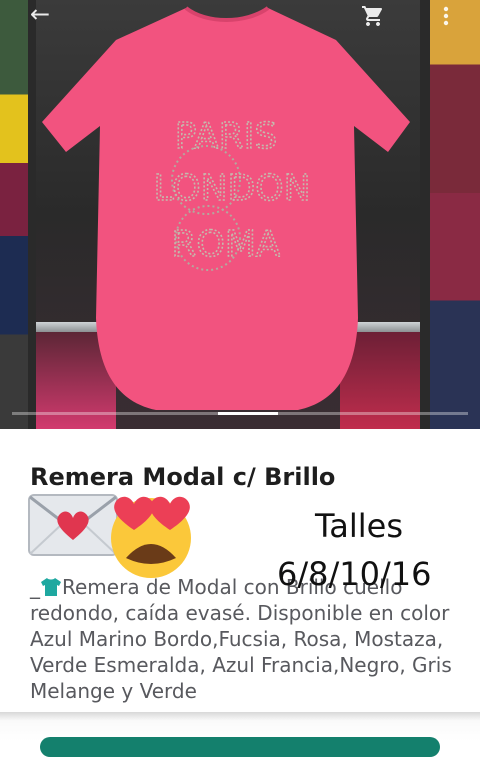 The width and height of the screenshot is (480, 757). I want to click on image-pager-active-segment, so click(248, 413).